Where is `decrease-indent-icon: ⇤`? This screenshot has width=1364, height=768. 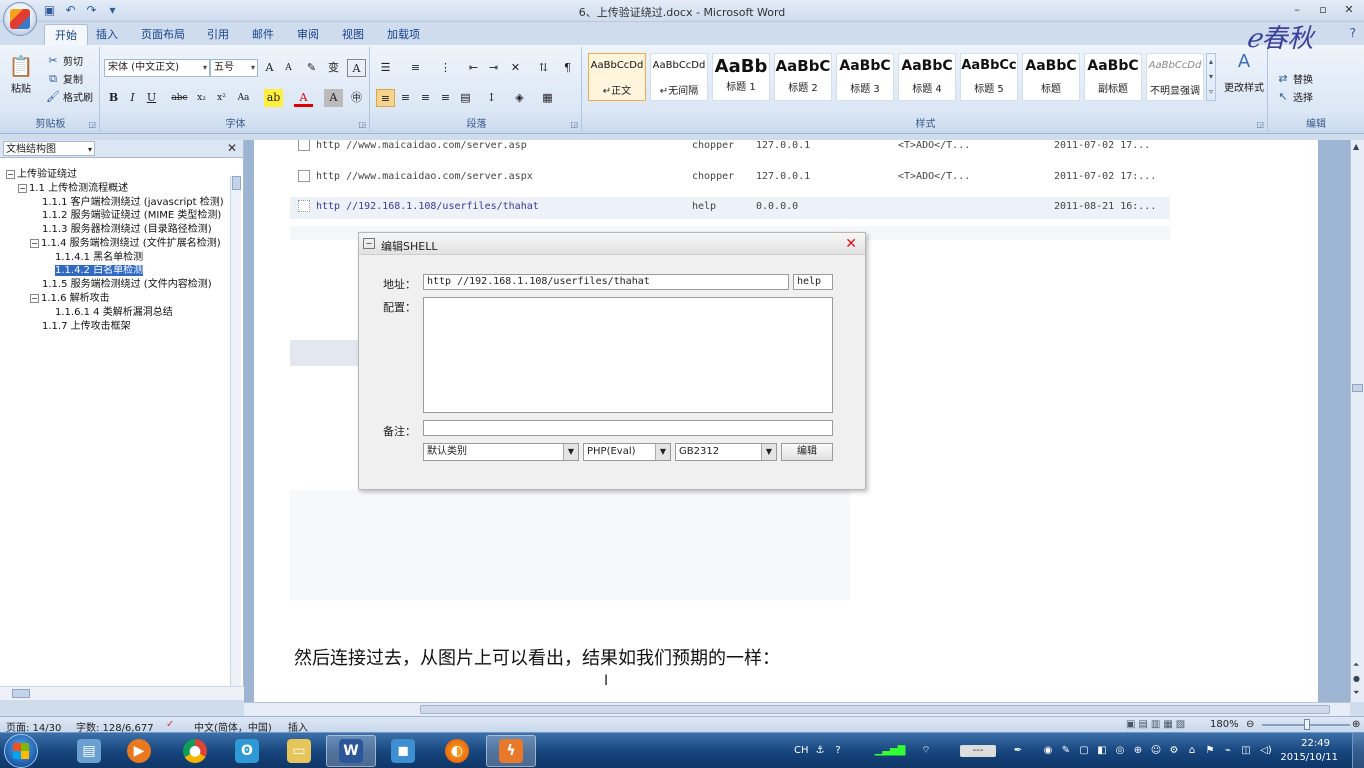 decrease-indent-icon: ⇤ is located at coordinates (473, 68).